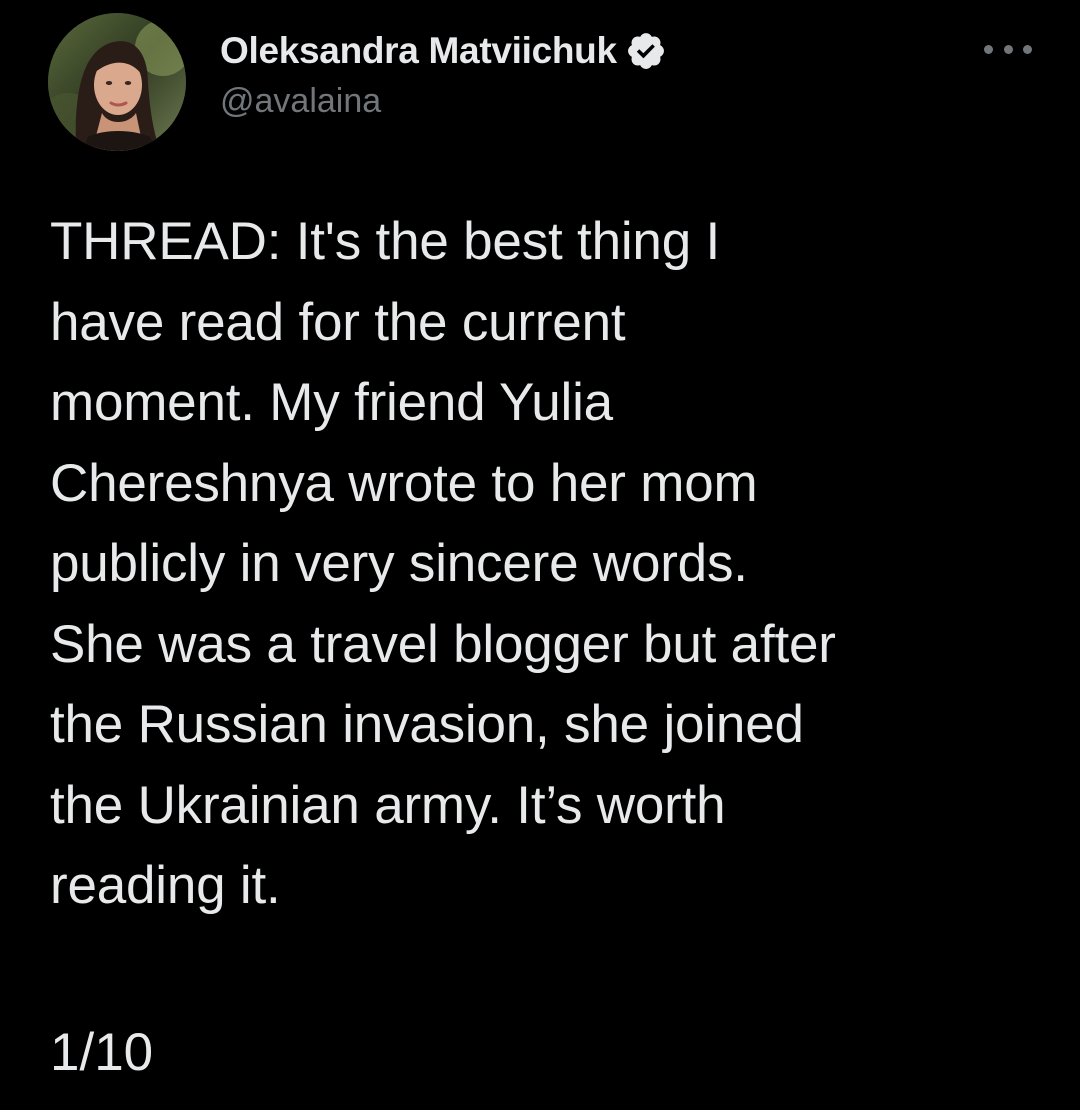 The image size is (1080, 1110). I want to click on display-name: Oleksandra Matviichuk, so click(418, 51).